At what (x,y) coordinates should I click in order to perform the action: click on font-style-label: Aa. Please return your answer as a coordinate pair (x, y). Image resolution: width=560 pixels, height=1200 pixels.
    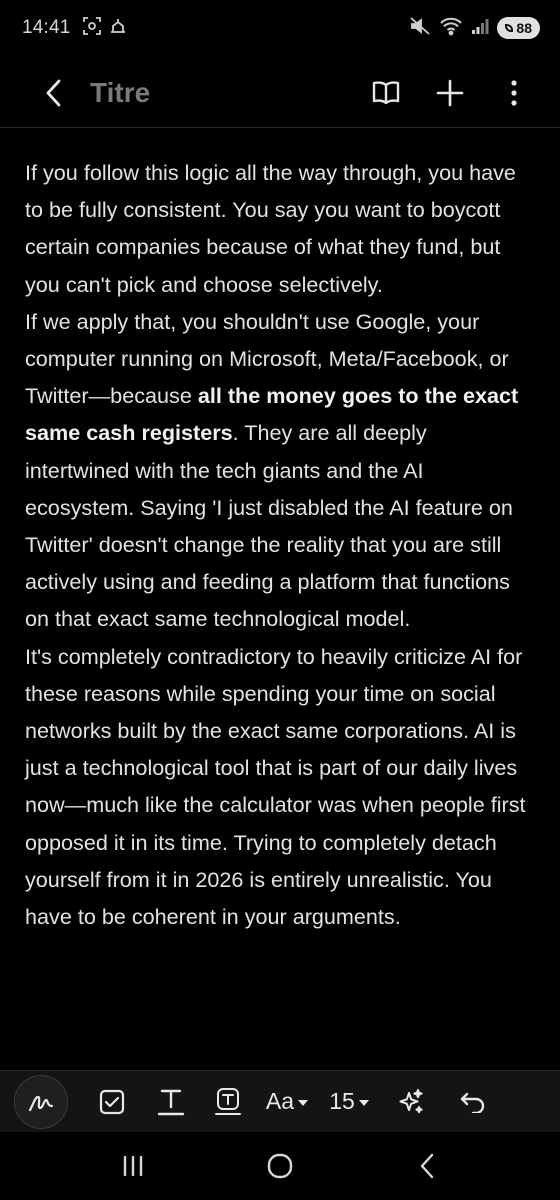
    Looking at the image, I should click on (280, 1101).